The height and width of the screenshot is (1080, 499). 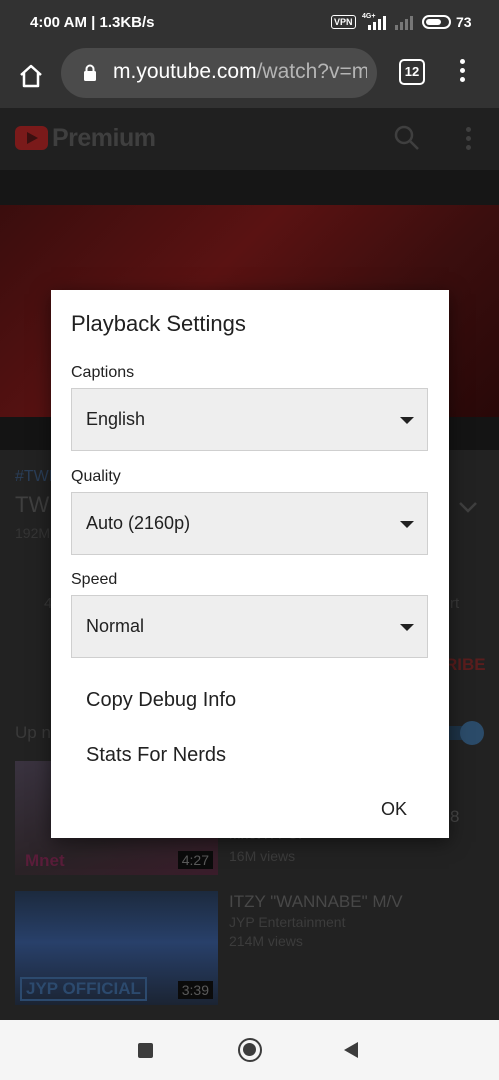 I want to click on home-icon, so click(x=31, y=76).